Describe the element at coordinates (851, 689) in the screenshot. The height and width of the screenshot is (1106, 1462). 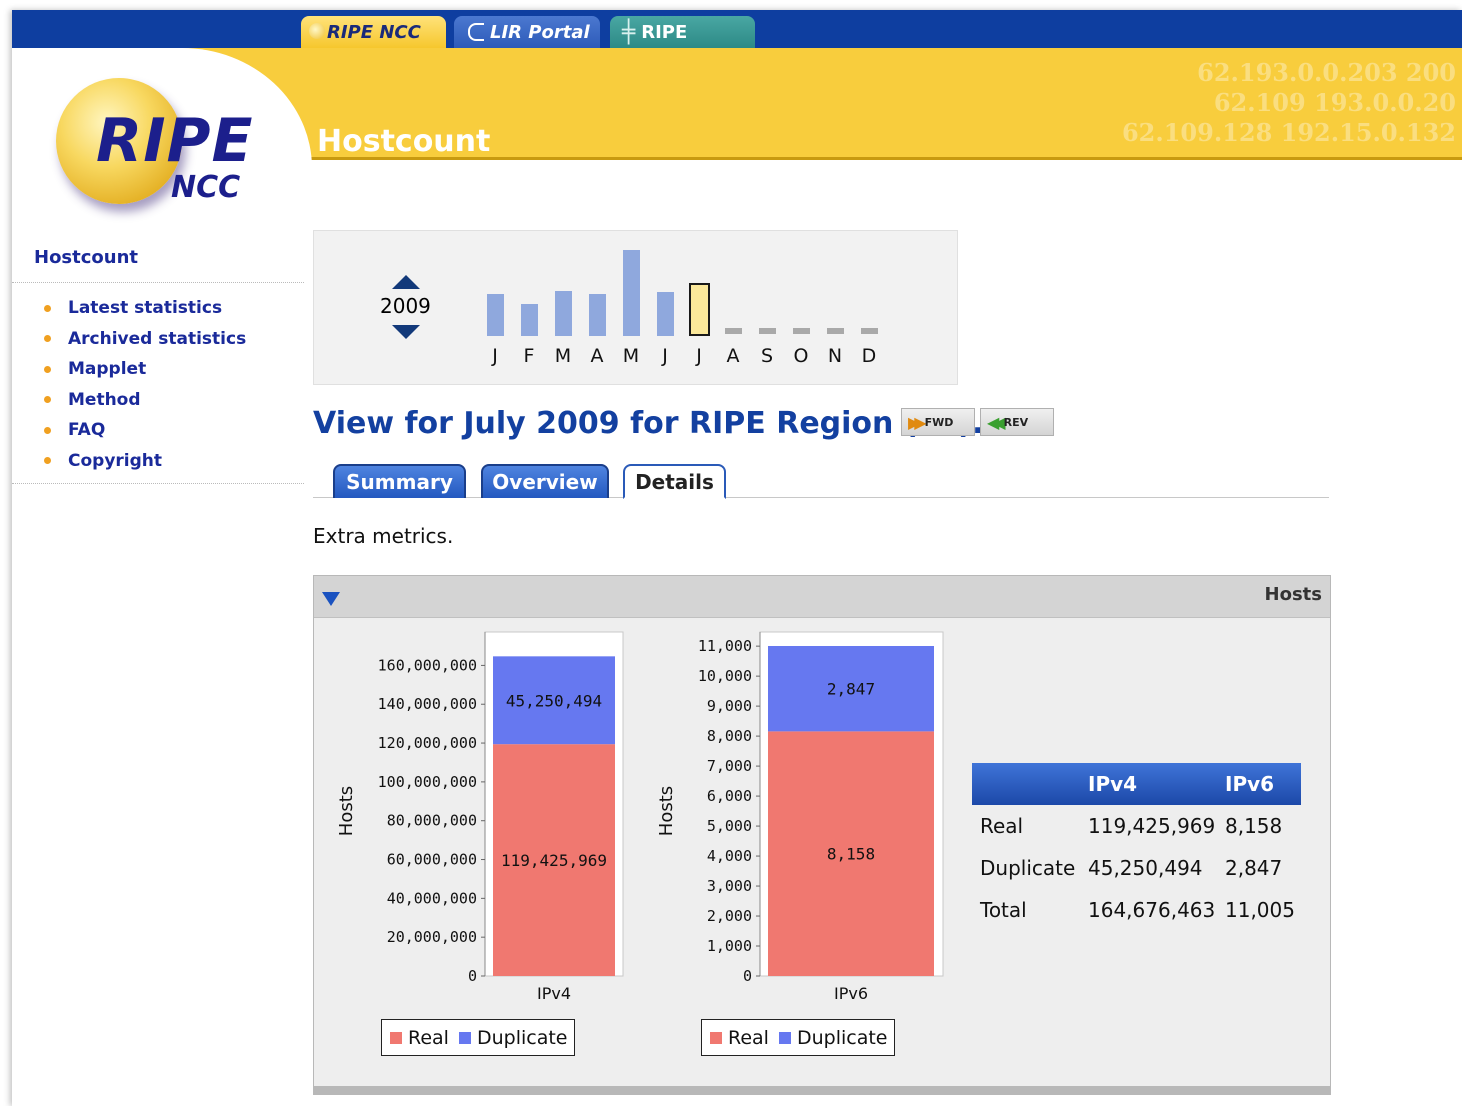
I see `bar-value-label: 2,847` at that location.